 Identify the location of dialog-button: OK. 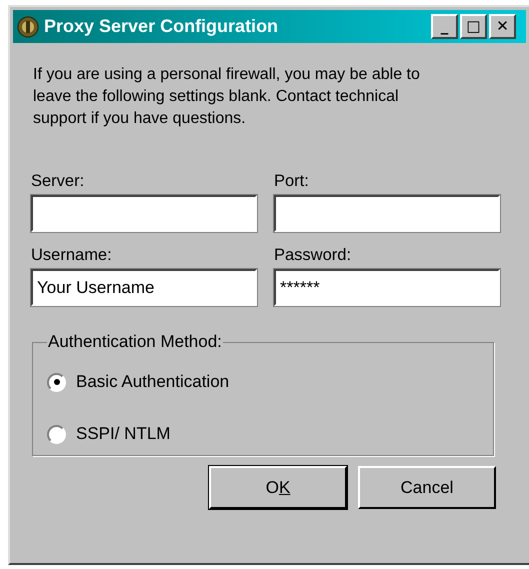
(278, 487).